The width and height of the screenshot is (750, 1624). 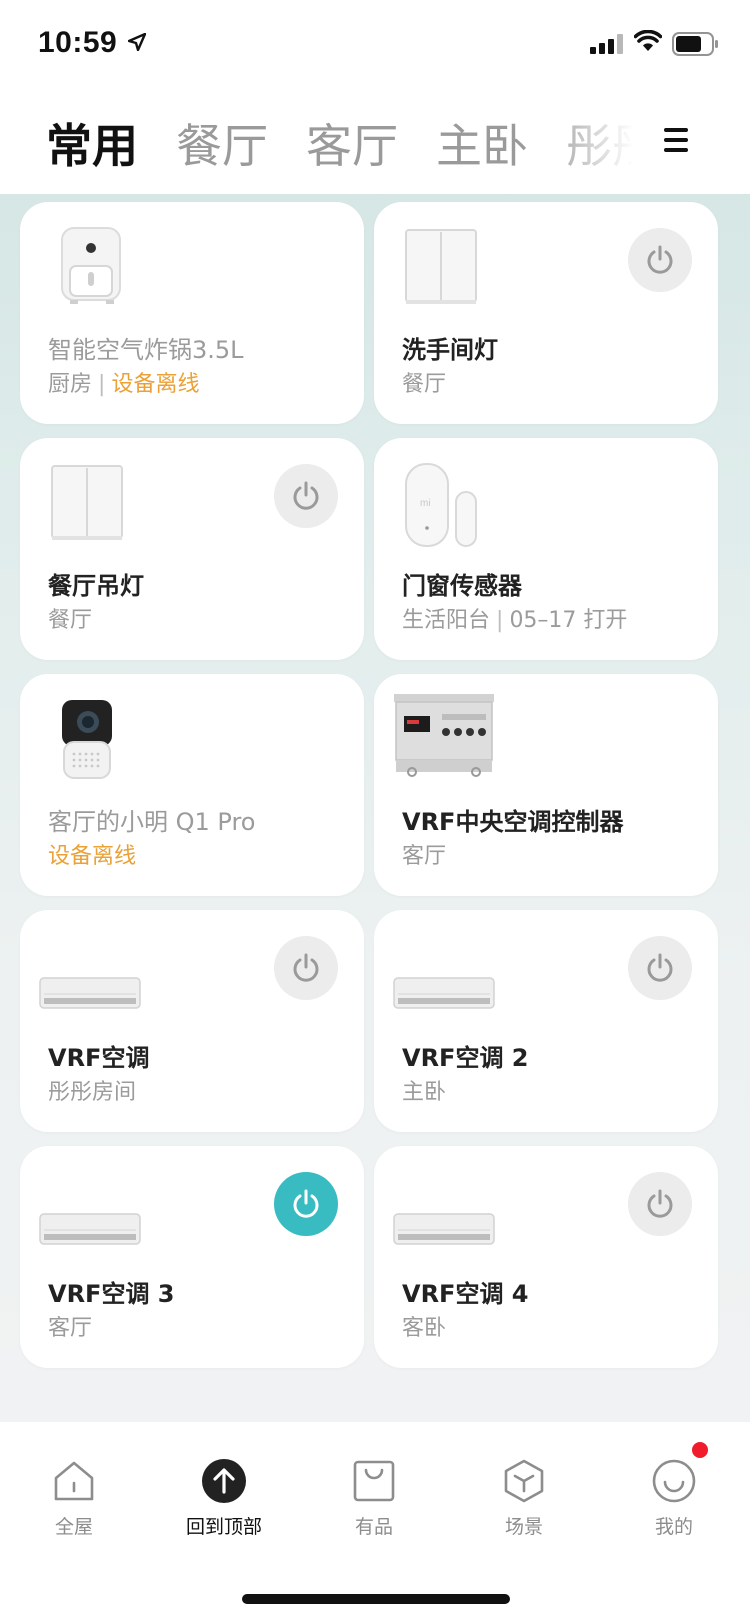 I want to click on device-subtitle: 厨房 | 设备离线, so click(x=123, y=382).